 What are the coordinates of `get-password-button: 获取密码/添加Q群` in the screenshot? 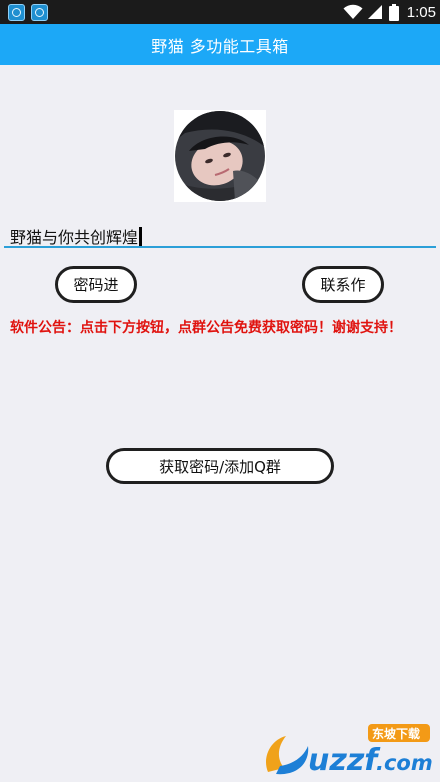 It's located at (220, 466).